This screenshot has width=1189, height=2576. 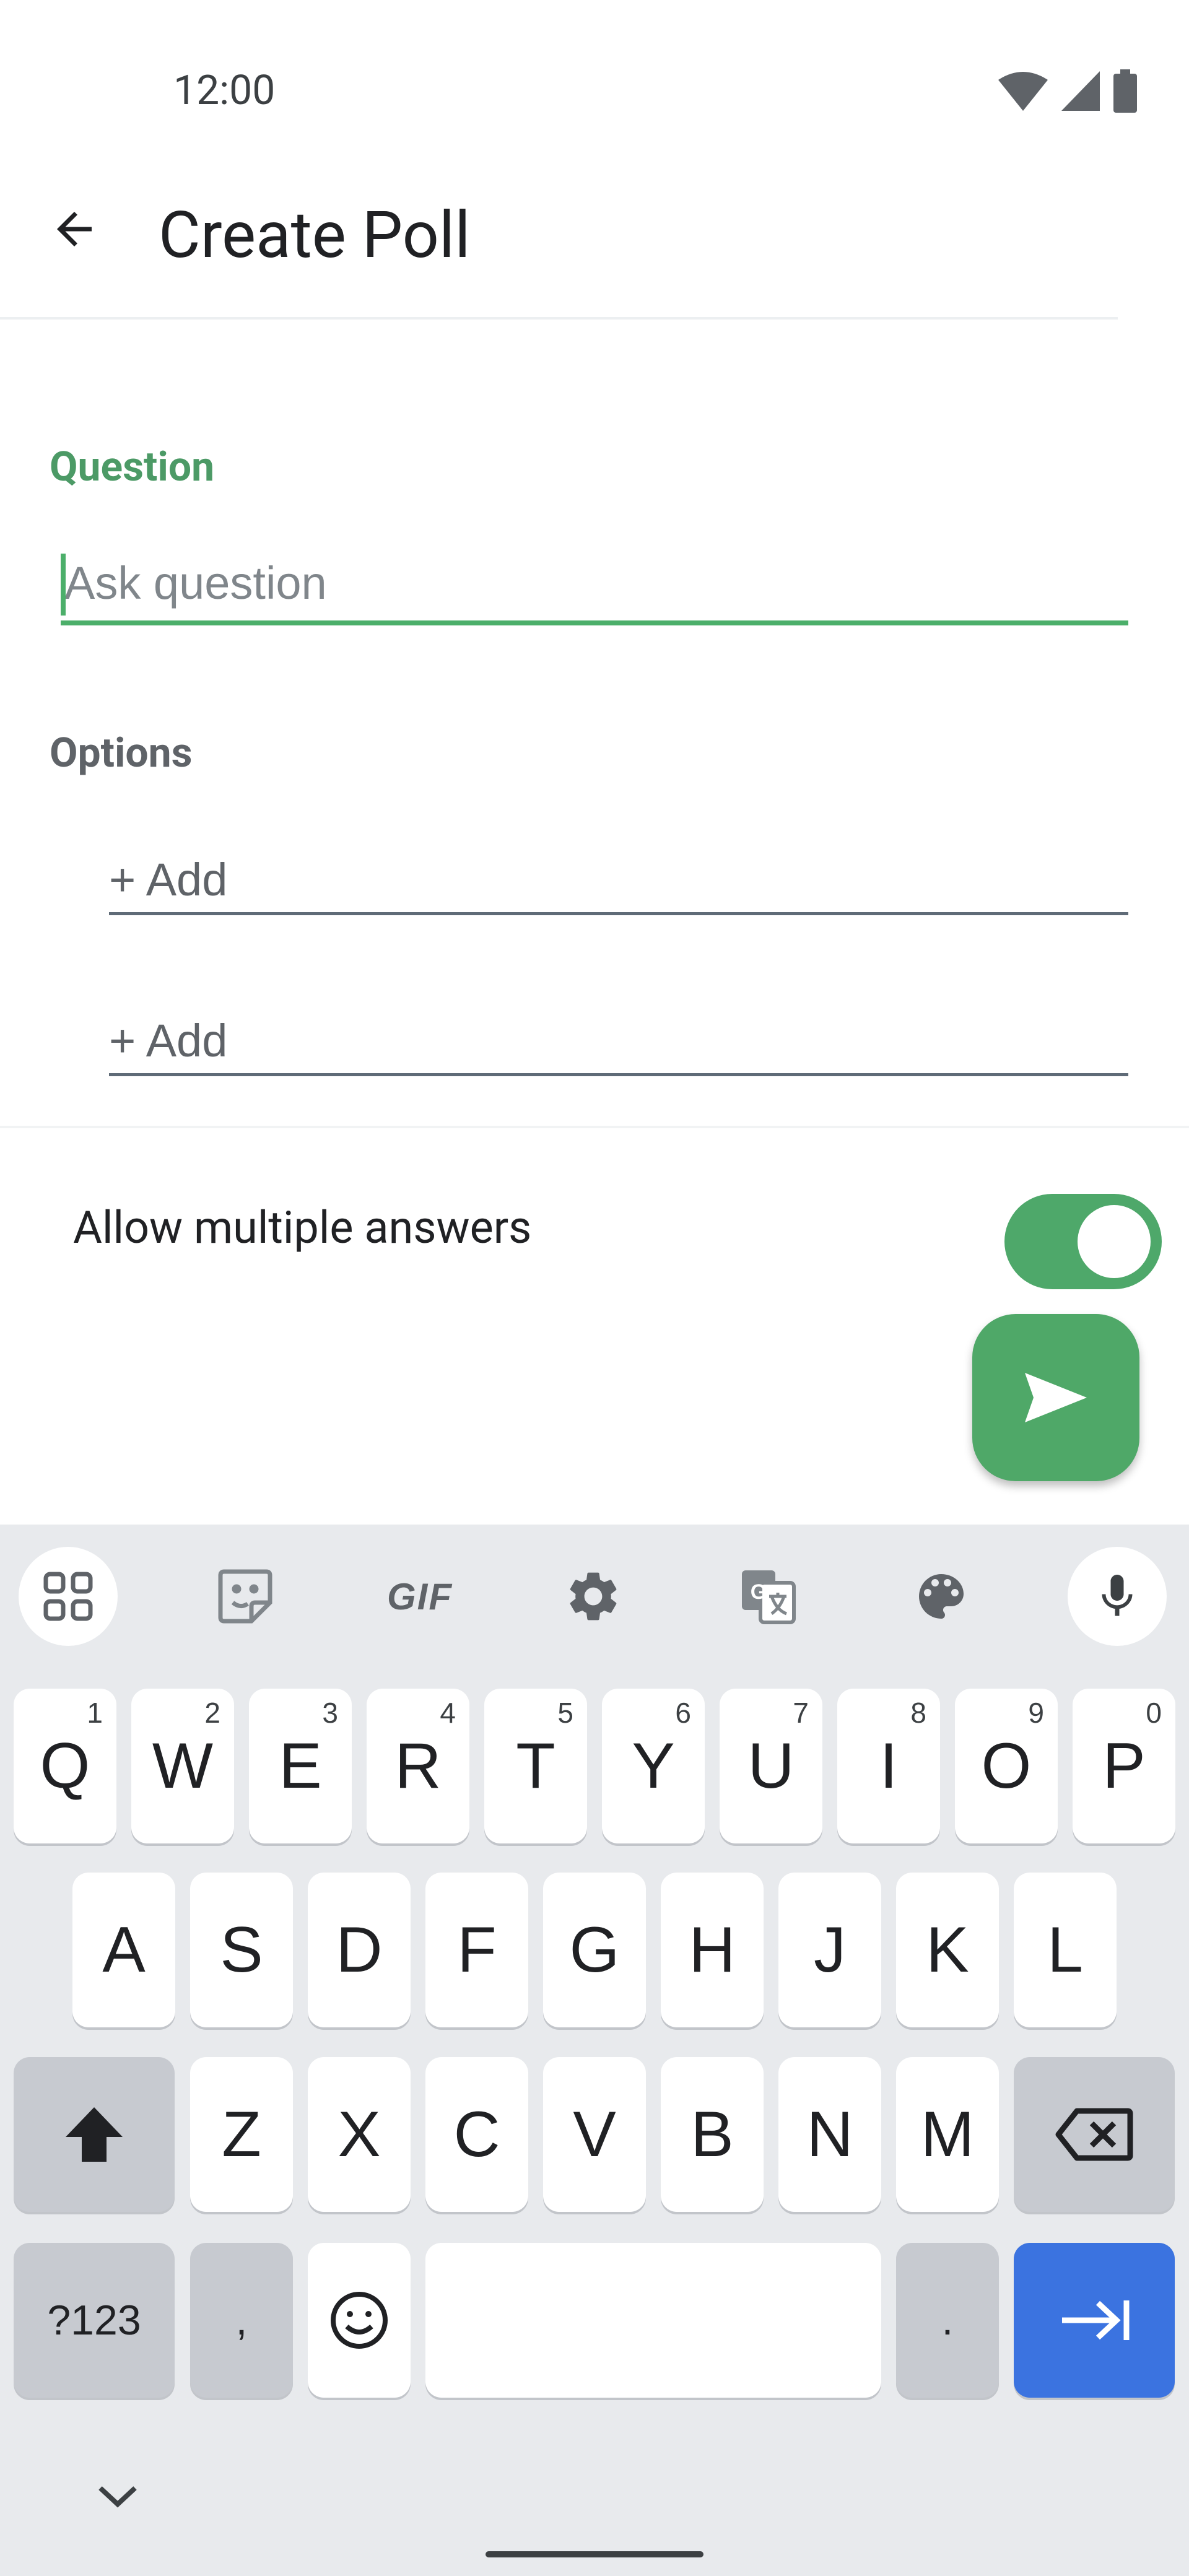 What do you see at coordinates (1124, 1766) in the screenshot?
I see `key-p: P0` at bounding box center [1124, 1766].